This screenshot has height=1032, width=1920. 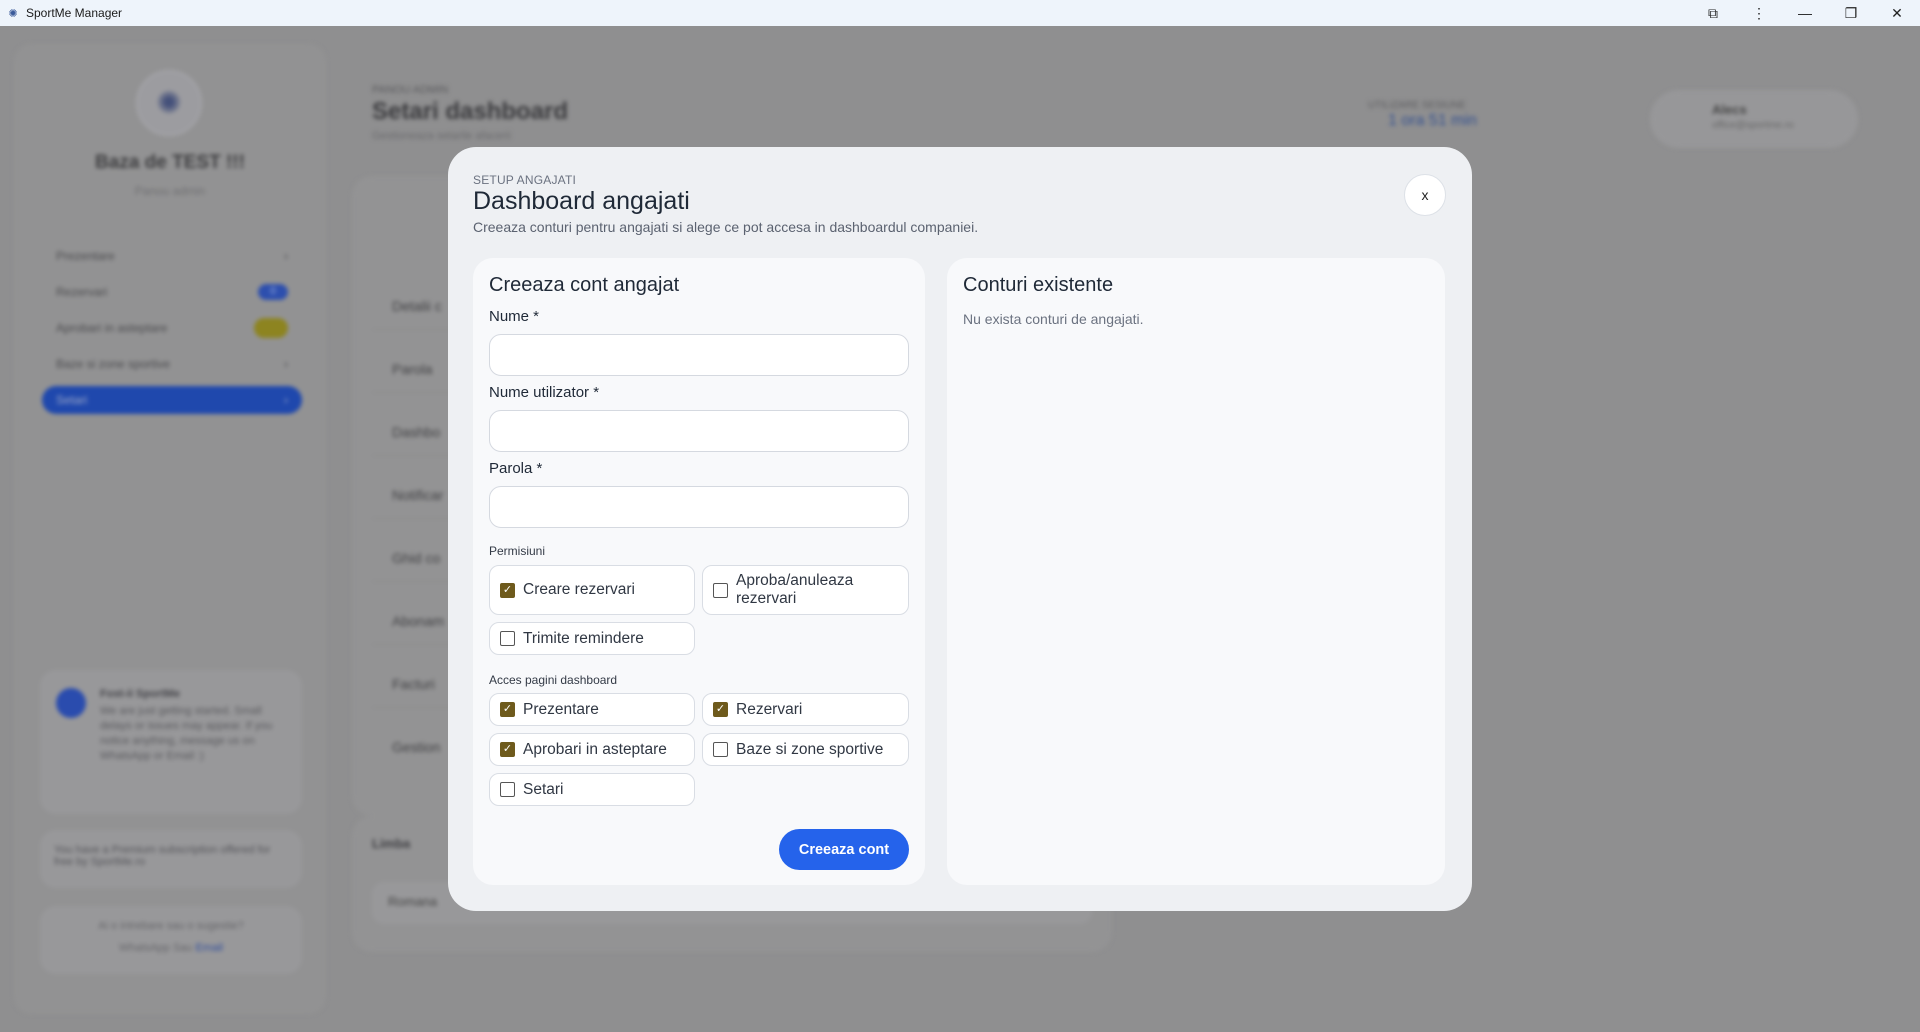 I want to click on permission-approve-cancel: Aproba/anuleaza rezervari, so click(x=805, y=590).